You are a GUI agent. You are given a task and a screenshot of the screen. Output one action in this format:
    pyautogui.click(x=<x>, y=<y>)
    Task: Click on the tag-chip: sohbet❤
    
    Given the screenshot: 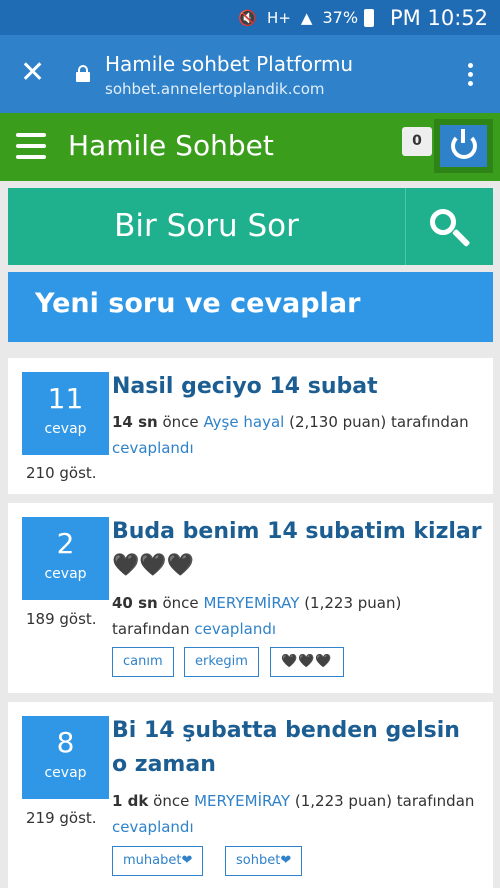 What is the action you would take?
    pyautogui.click(x=264, y=861)
    